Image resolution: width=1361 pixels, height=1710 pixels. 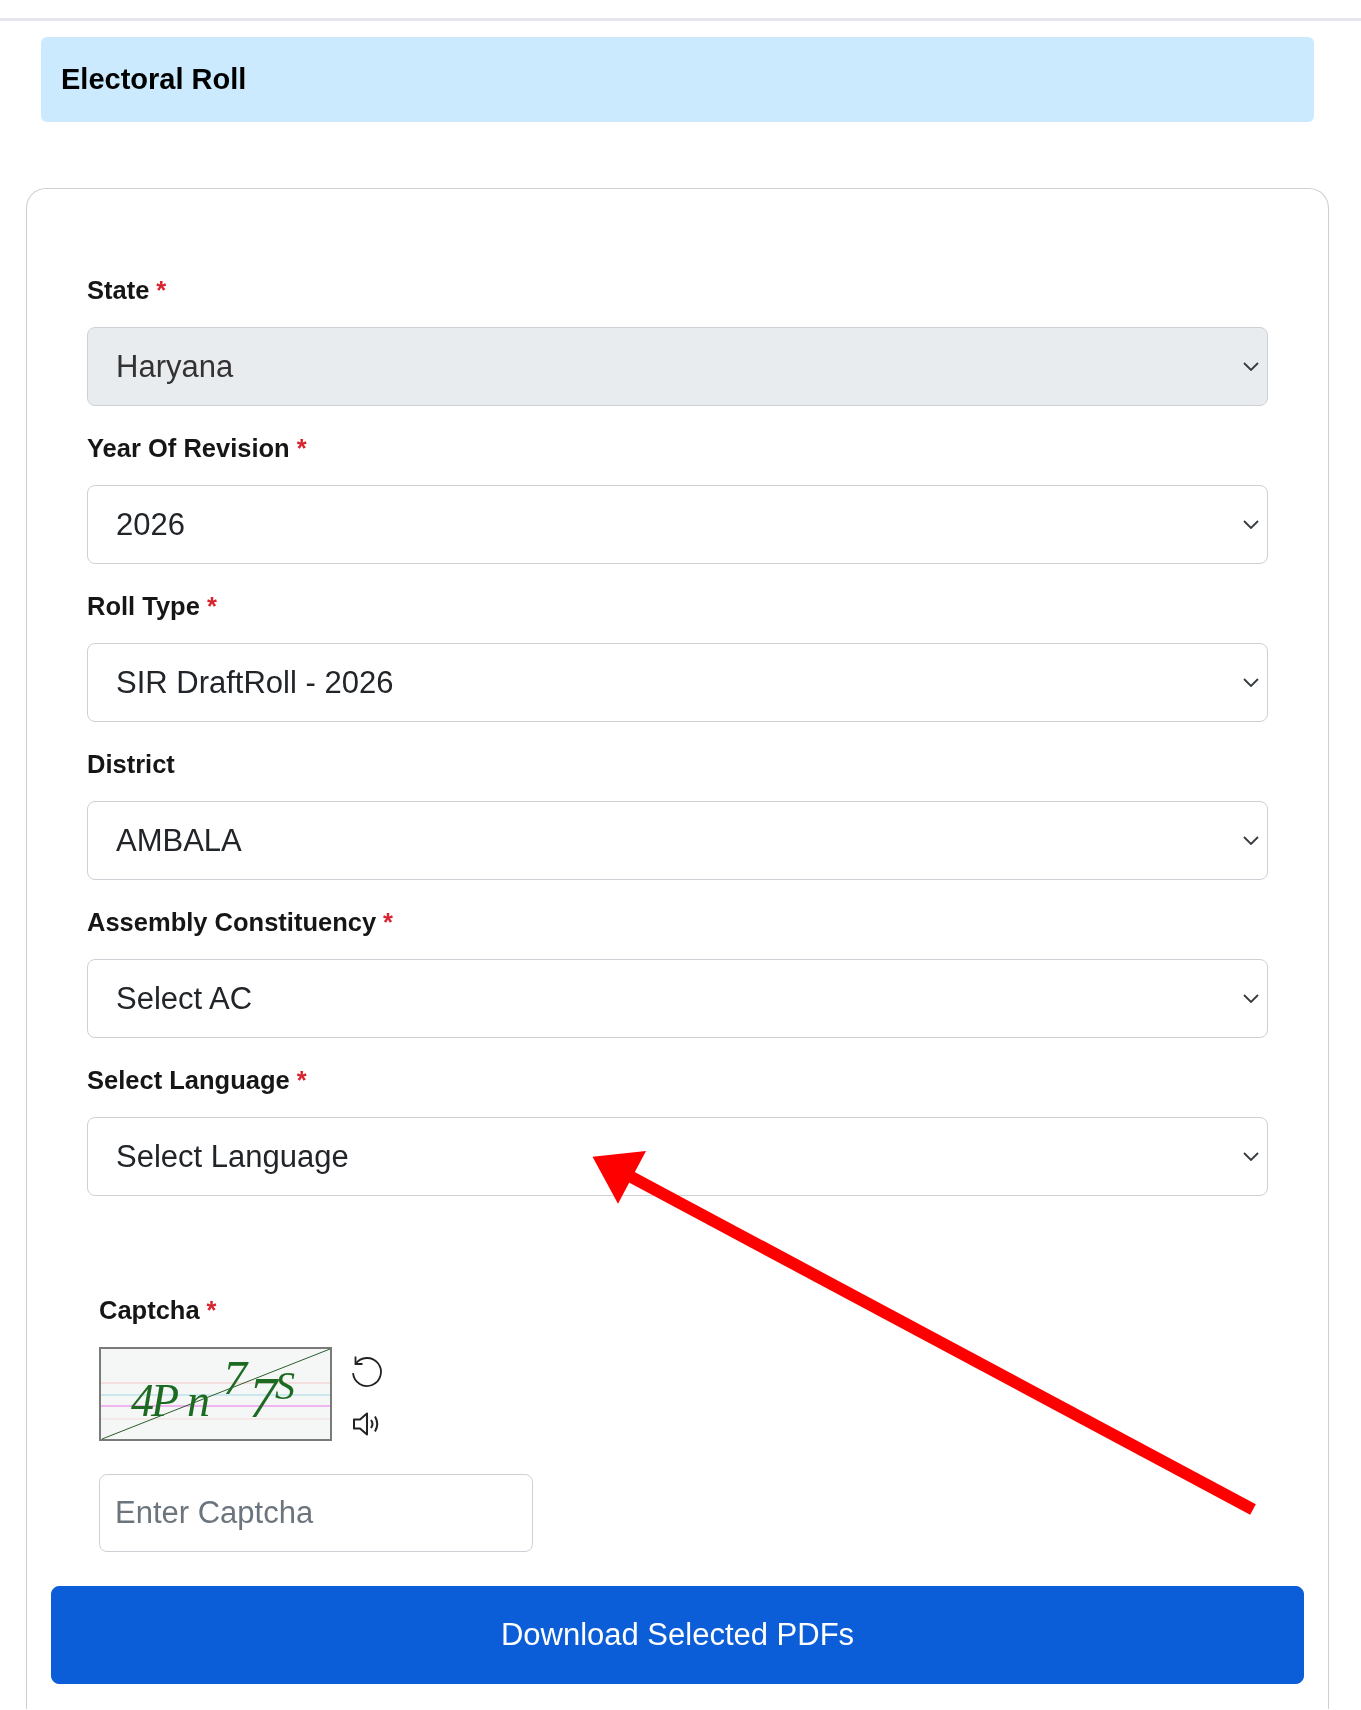 What do you see at coordinates (127, 290) in the screenshot?
I see `field-label: State *` at bounding box center [127, 290].